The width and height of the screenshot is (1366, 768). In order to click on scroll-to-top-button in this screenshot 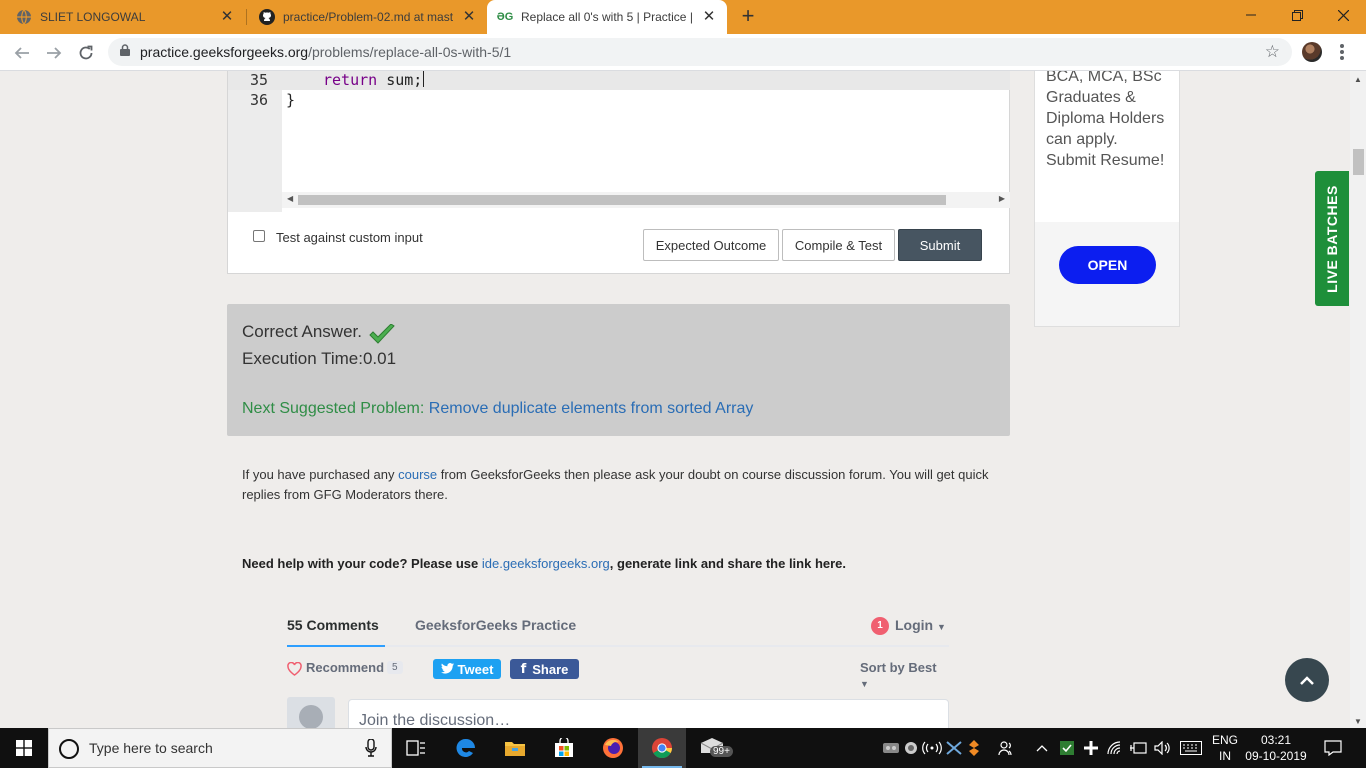, I will do `click(1307, 680)`.